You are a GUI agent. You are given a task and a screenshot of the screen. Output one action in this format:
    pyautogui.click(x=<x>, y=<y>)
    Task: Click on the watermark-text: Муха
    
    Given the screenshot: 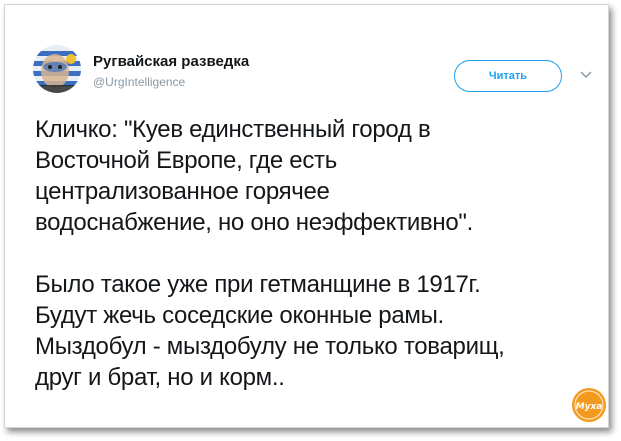 What is the action you would take?
    pyautogui.click(x=589, y=407)
    